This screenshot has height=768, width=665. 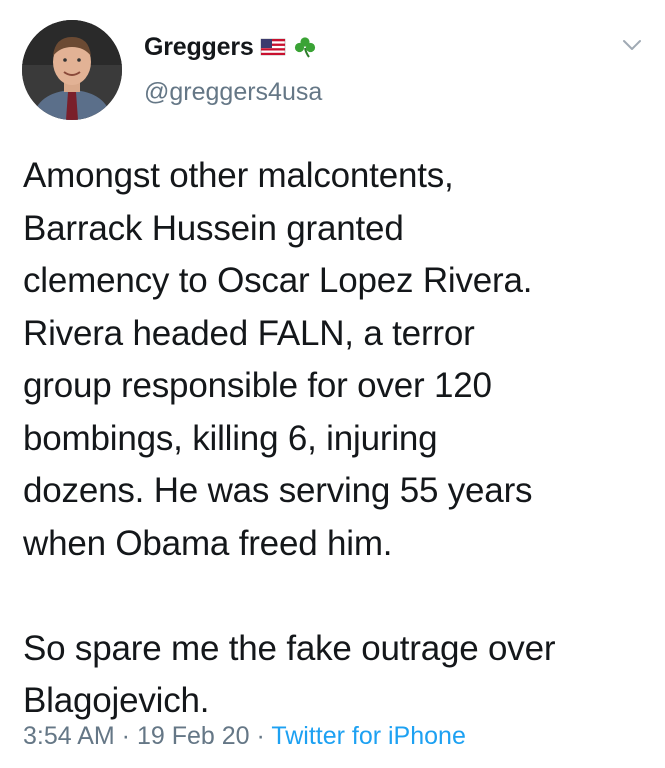 I want to click on avatar, so click(x=72, y=70).